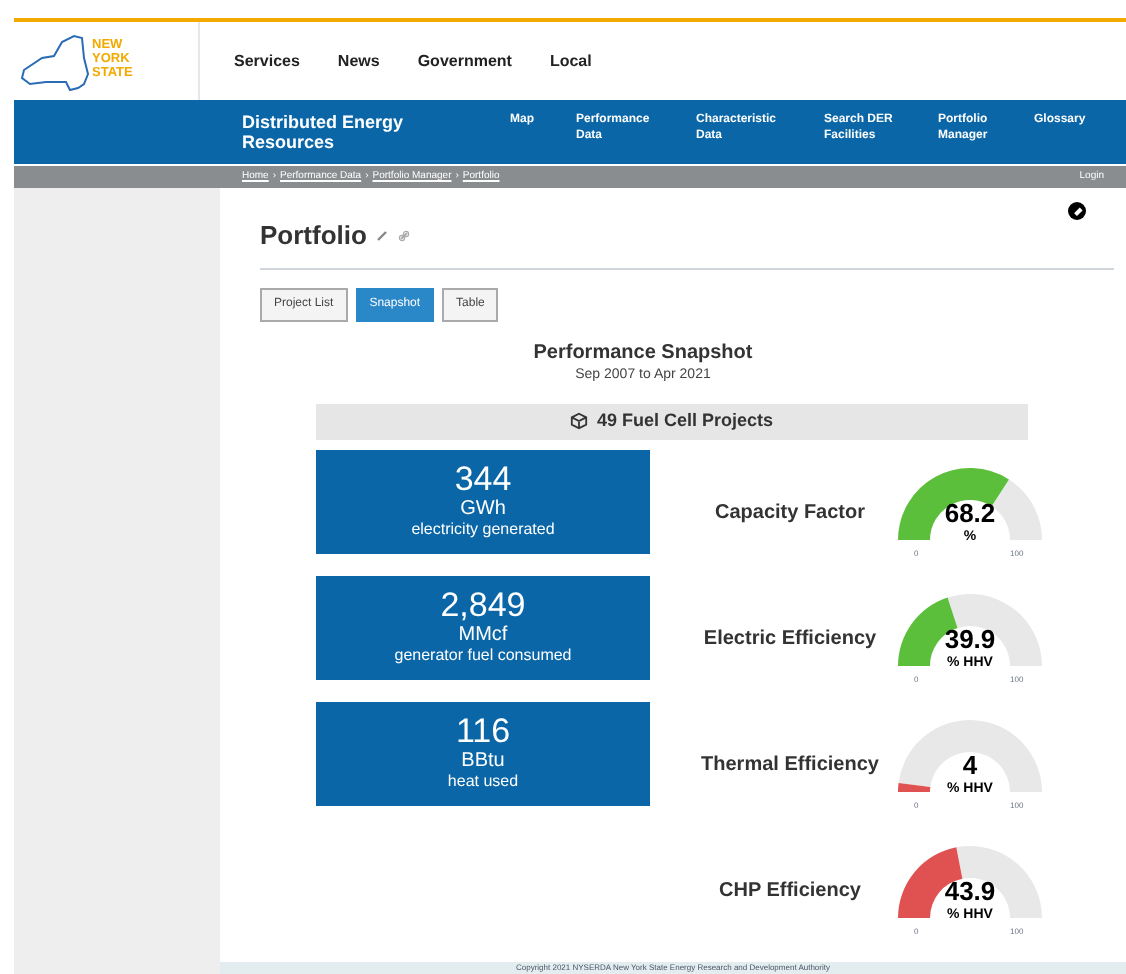  I want to click on gauge-value: 39.9, so click(970, 640).